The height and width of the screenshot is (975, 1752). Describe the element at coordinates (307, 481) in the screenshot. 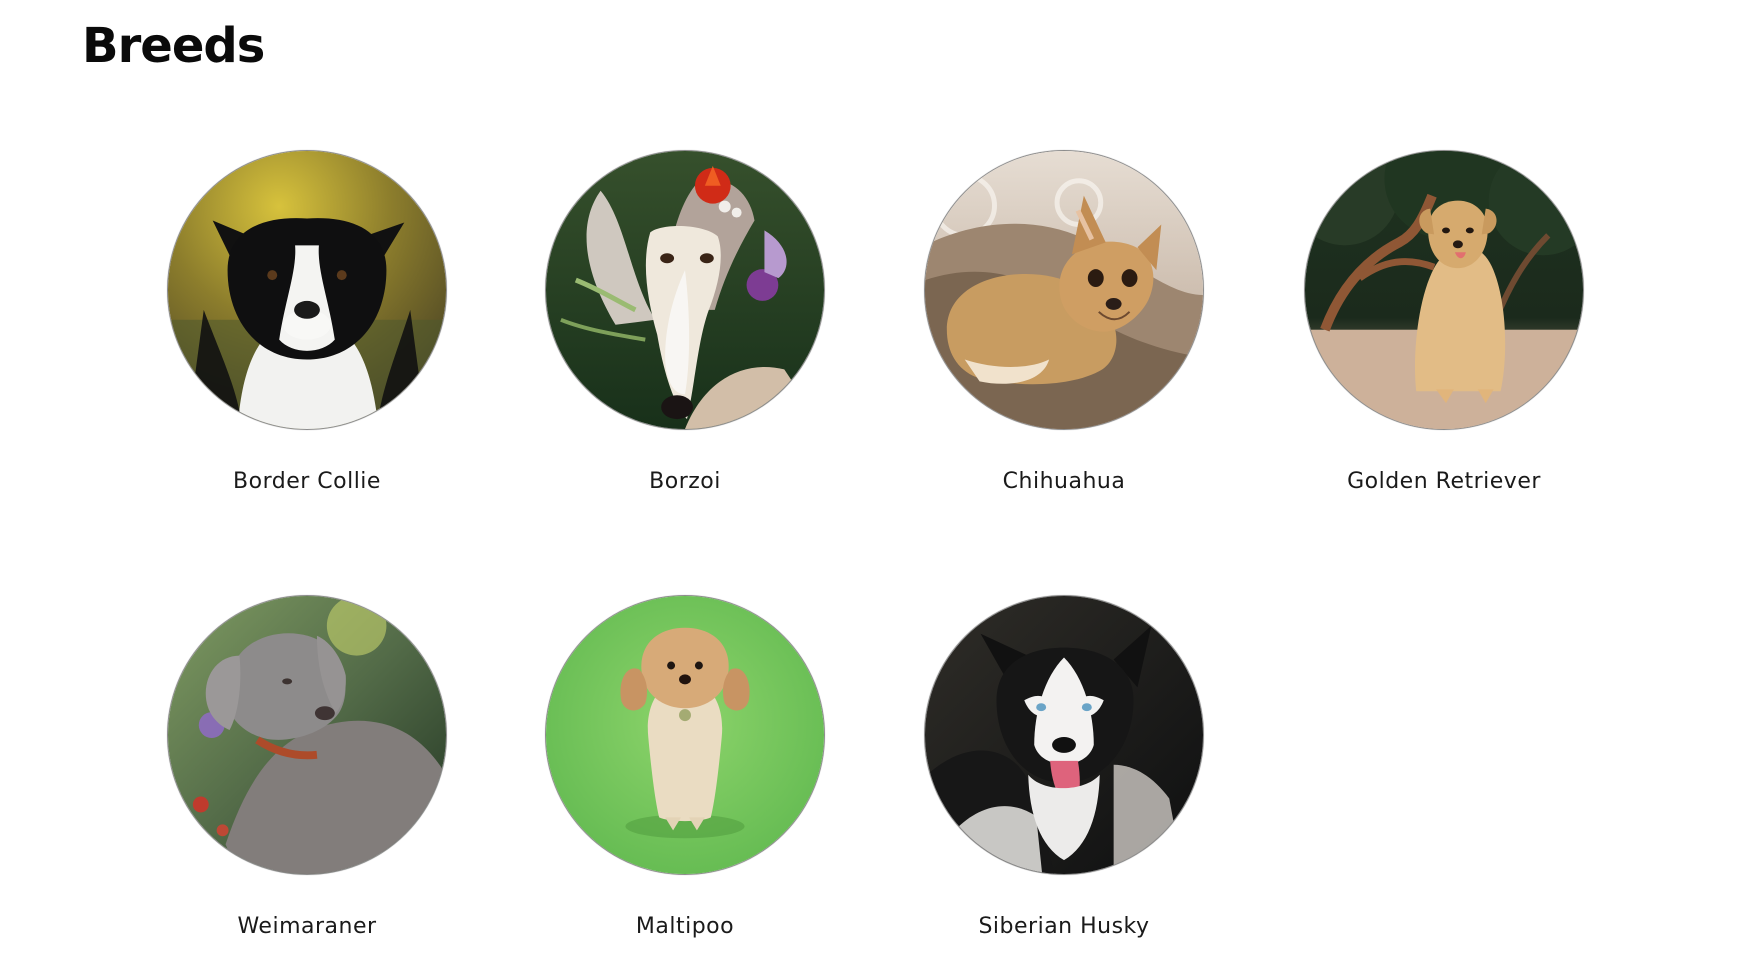

I see `breed-name-label: Border Collie` at that location.